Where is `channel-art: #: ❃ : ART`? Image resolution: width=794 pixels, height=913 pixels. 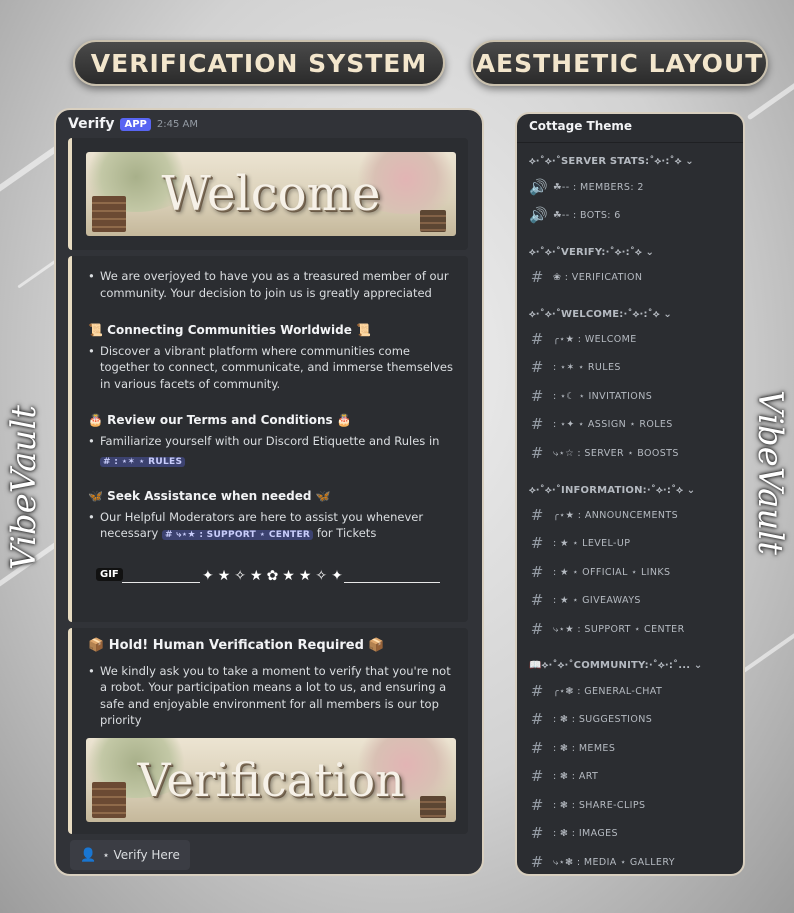
channel-art: #: ❃ : ART is located at coordinates (563, 776).